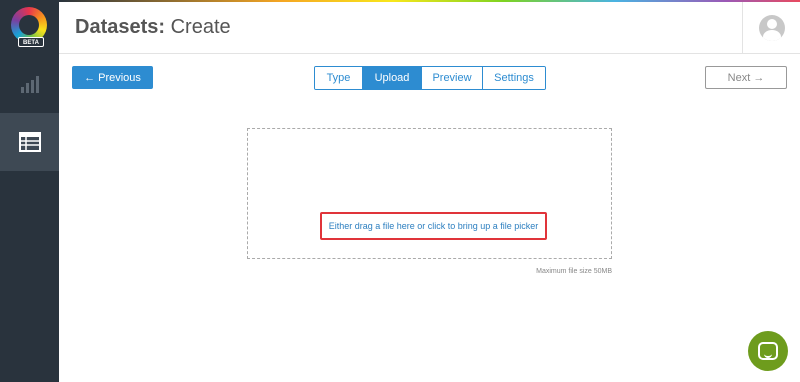 The width and height of the screenshot is (800, 382). I want to click on wizard-tabs: Type Upload Preview Settings, so click(430, 78).